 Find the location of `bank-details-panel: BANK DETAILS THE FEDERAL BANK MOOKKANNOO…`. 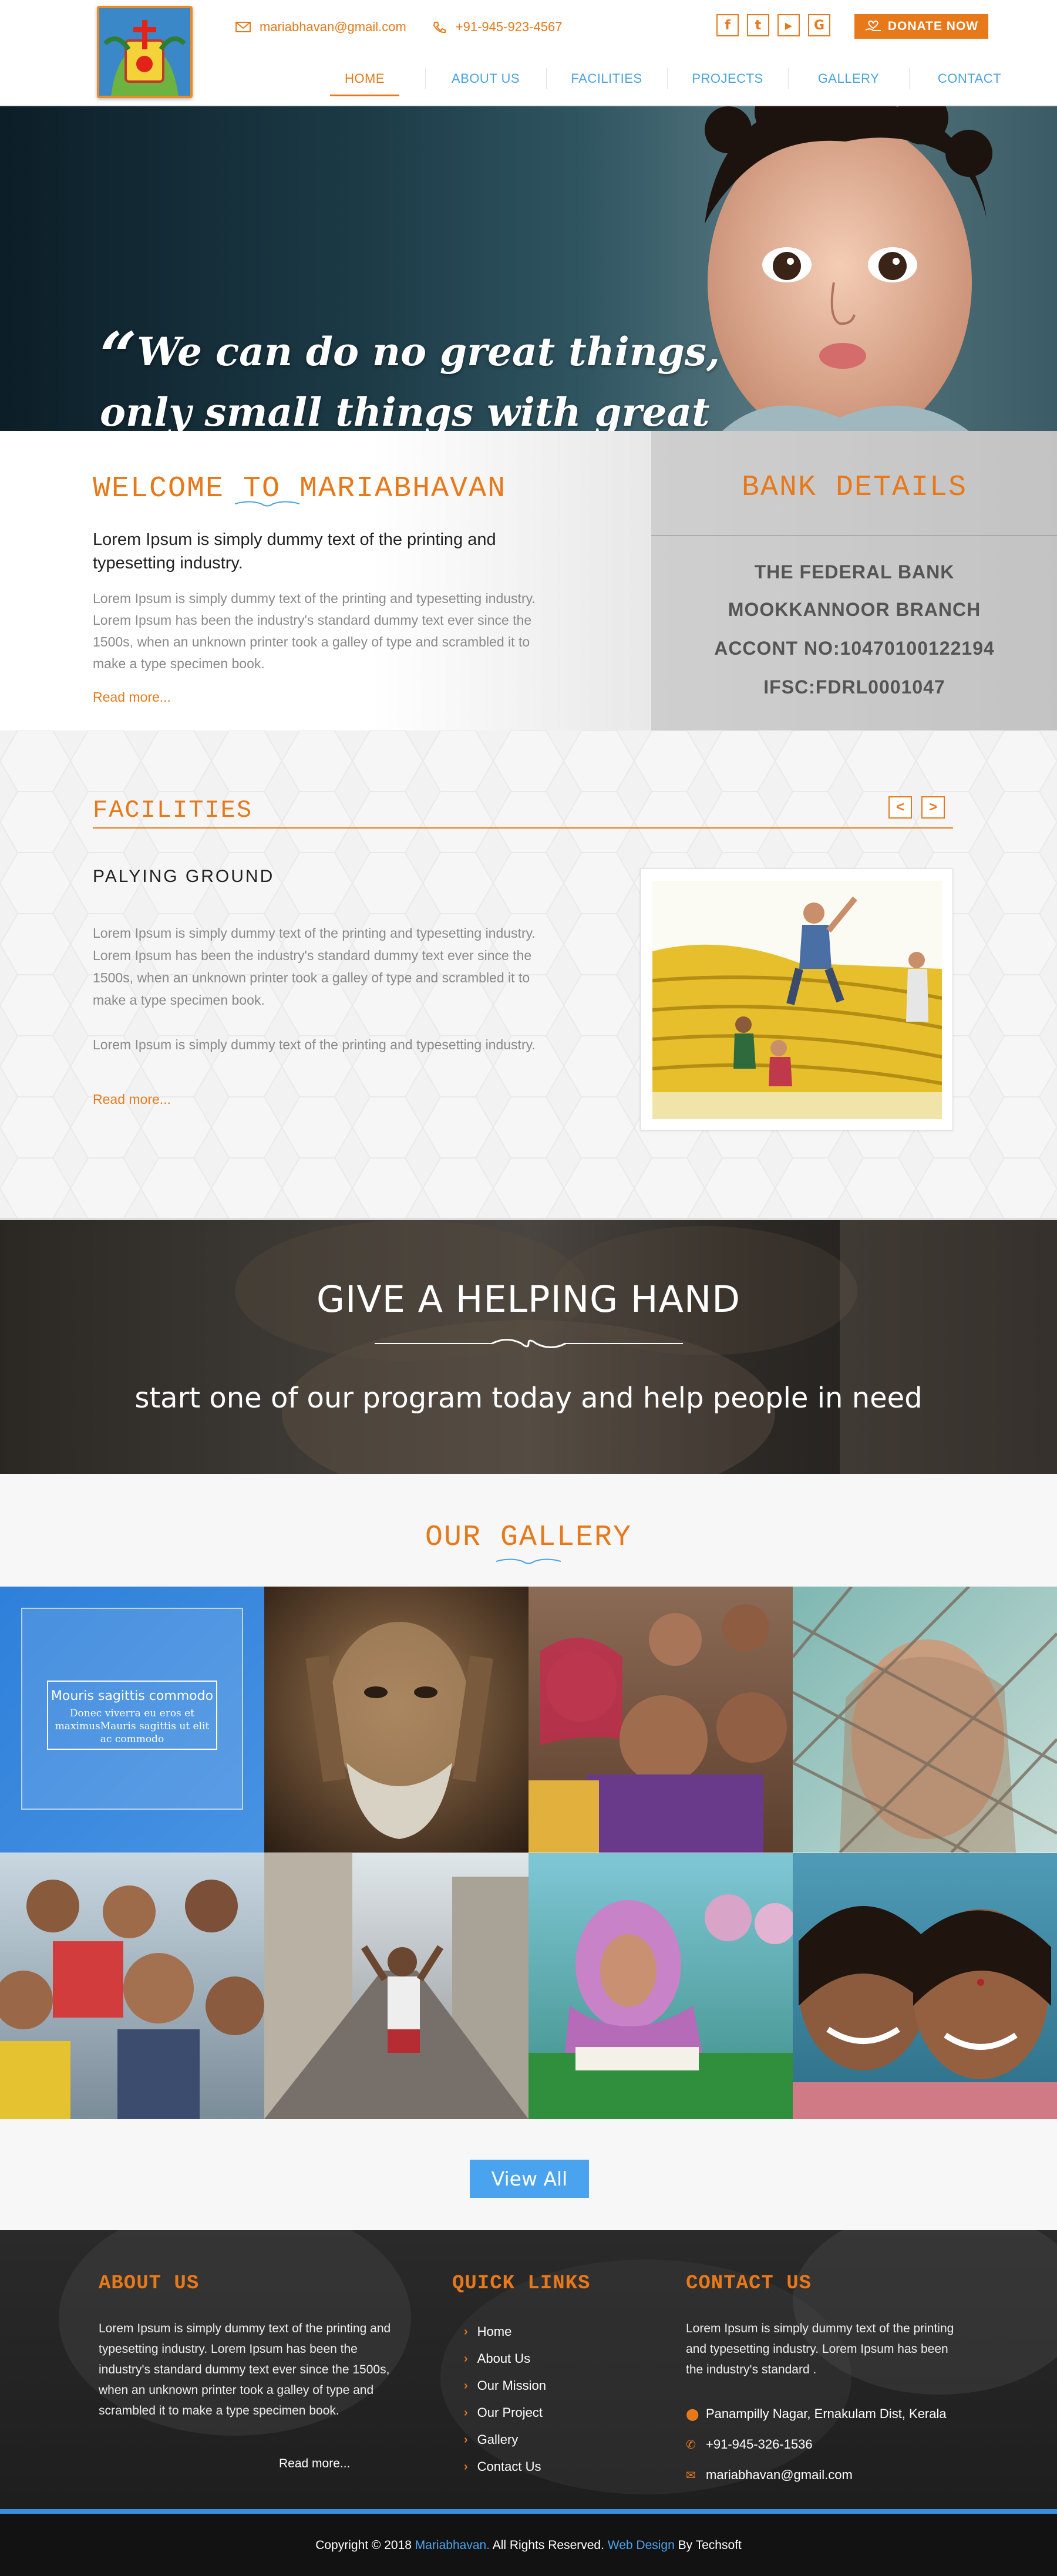

bank-details-panel: BANK DETAILS THE FEDERAL BANK MOOKKANNOO… is located at coordinates (854, 580).